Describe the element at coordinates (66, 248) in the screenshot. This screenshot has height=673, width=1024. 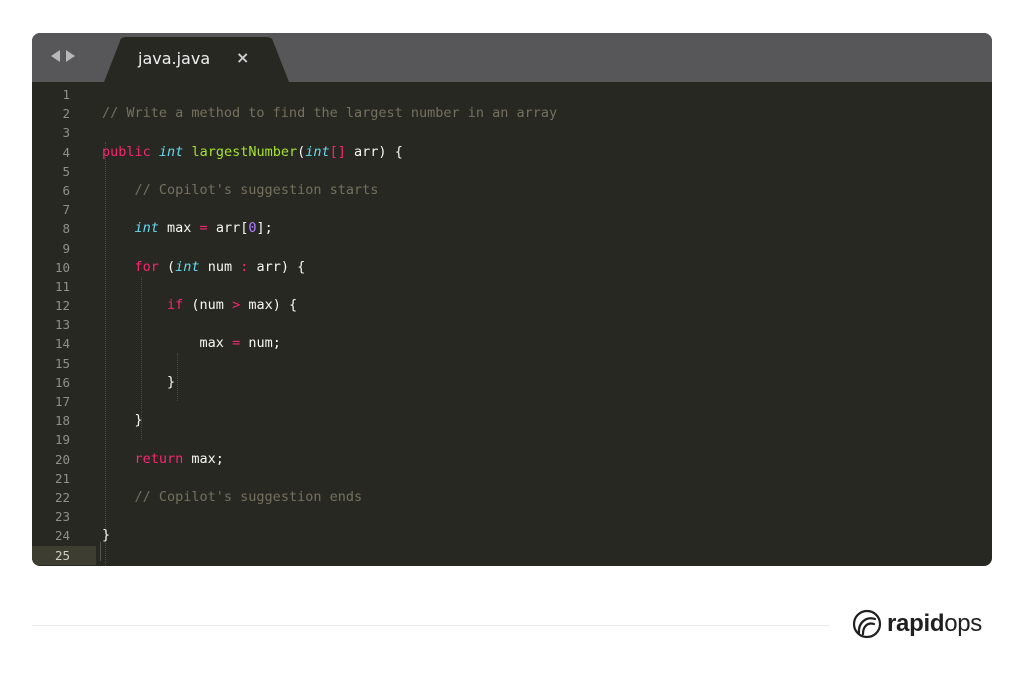
I see `line-number: 9` at that location.